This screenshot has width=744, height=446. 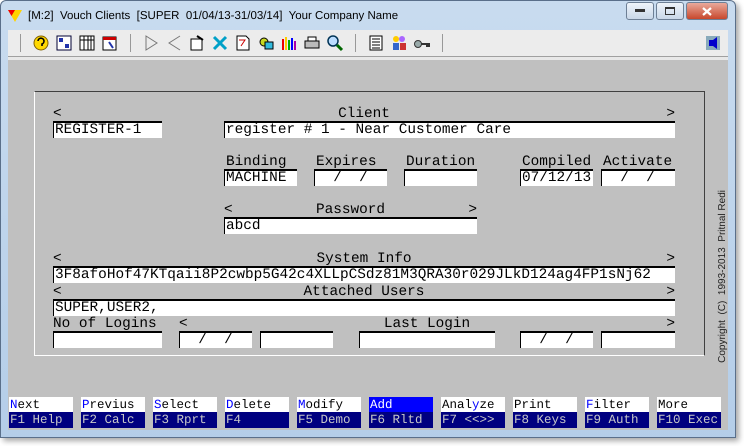 What do you see at coordinates (713, 43) in the screenshot?
I see `exit-icon` at bounding box center [713, 43].